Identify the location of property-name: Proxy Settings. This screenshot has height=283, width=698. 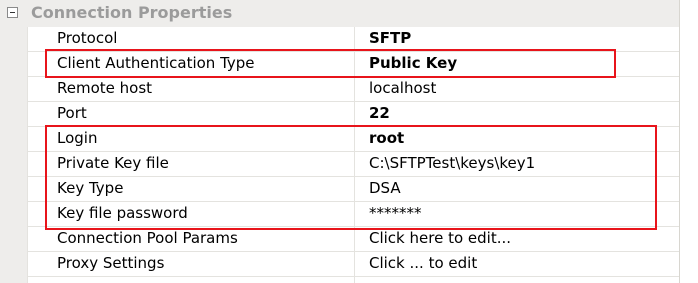
(111, 263).